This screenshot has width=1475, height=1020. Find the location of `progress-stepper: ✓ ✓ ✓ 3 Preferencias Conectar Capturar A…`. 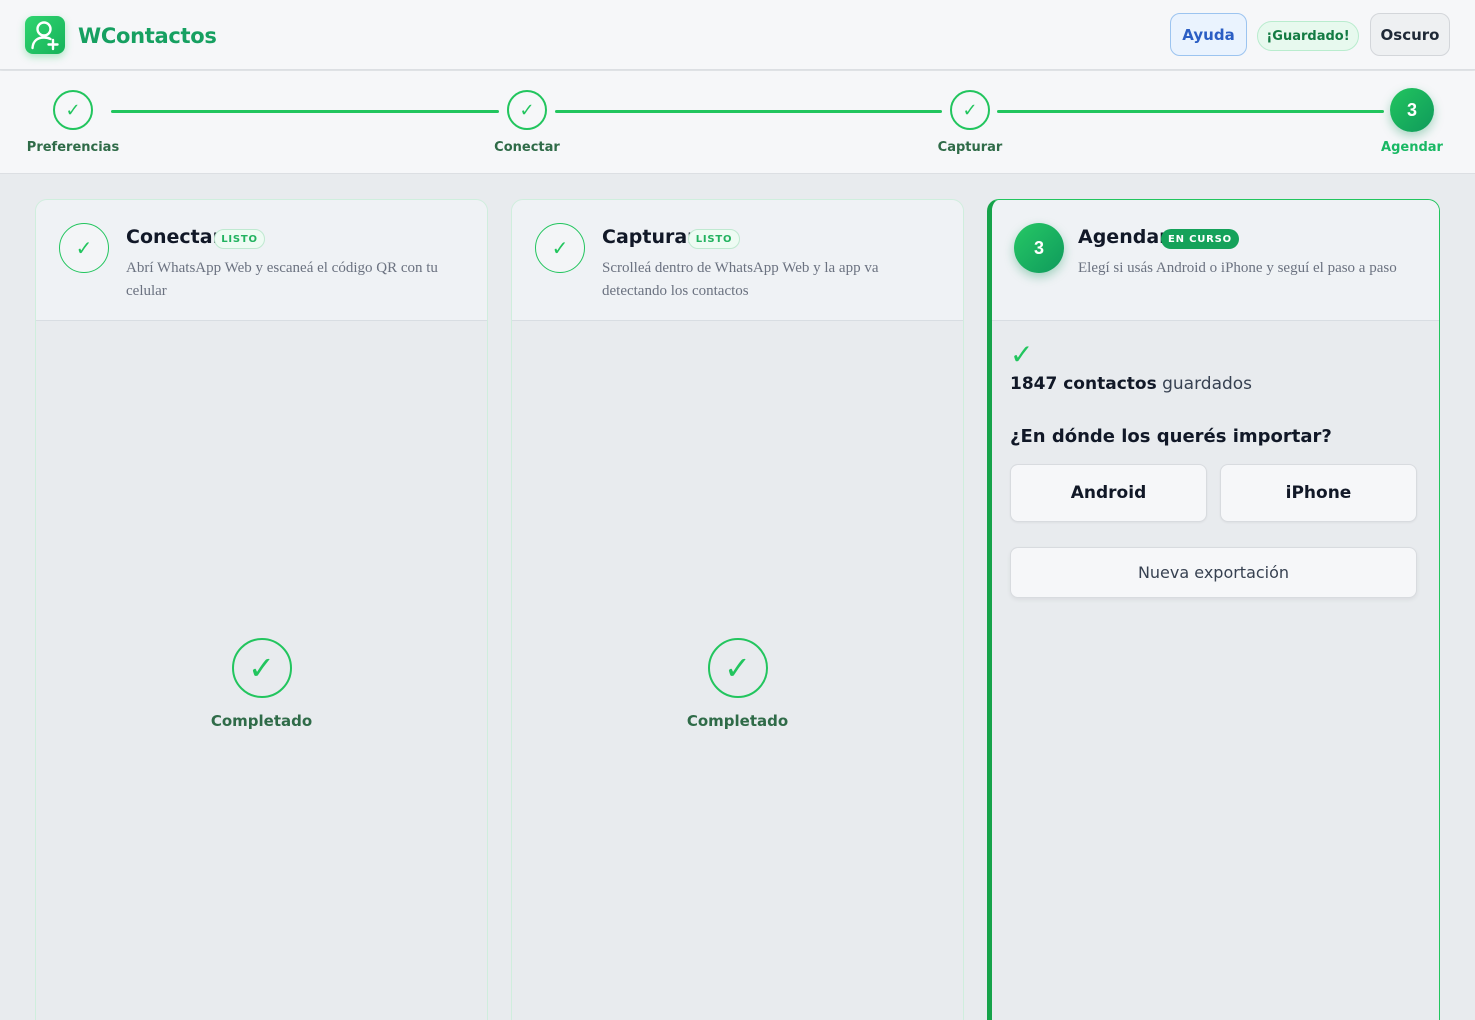

progress-stepper: ✓ ✓ ✓ 3 Preferencias Conectar Capturar A… is located at coordinates (737, 122).